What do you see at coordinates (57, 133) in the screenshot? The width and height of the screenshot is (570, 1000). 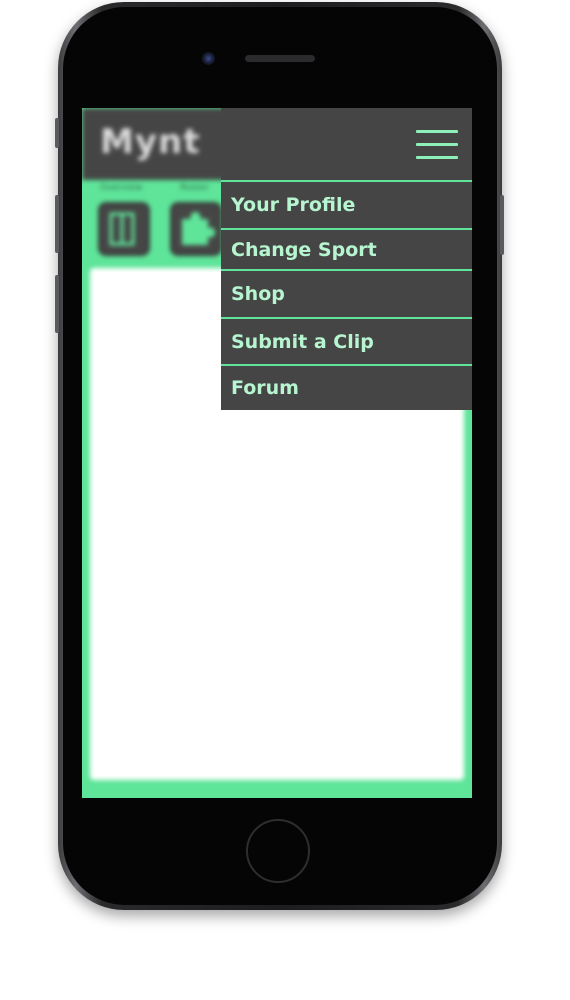 I see `mute-switch` at bounding box center [57, 133].